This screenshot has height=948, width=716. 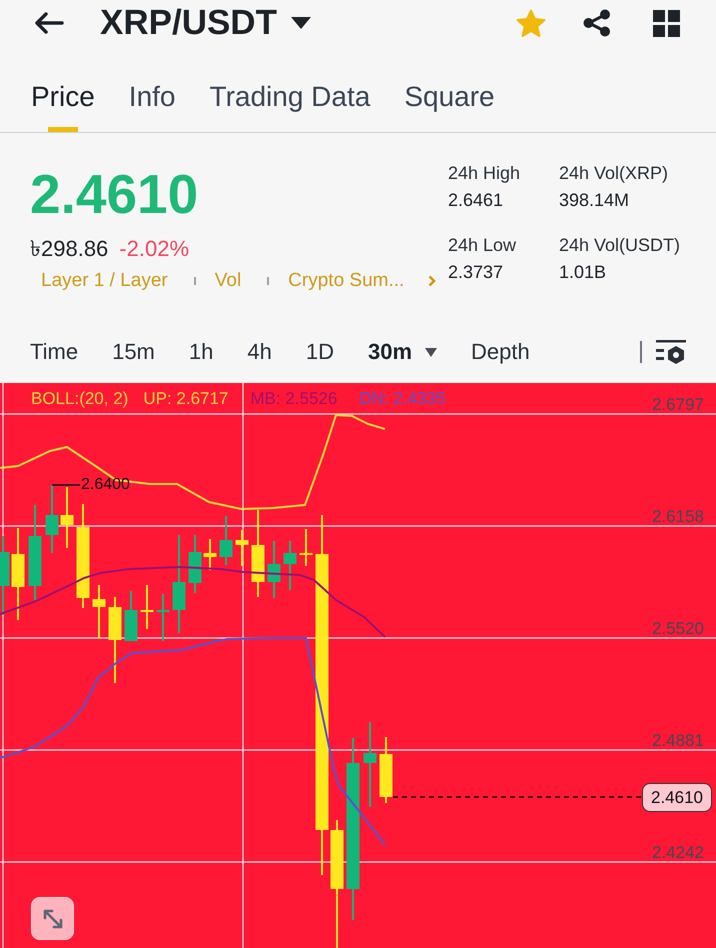 What do you see at coordinates (205, 23) in the screenshot?
I see `pair-selector: XRP/USDT` at bounding box center [205, 23].